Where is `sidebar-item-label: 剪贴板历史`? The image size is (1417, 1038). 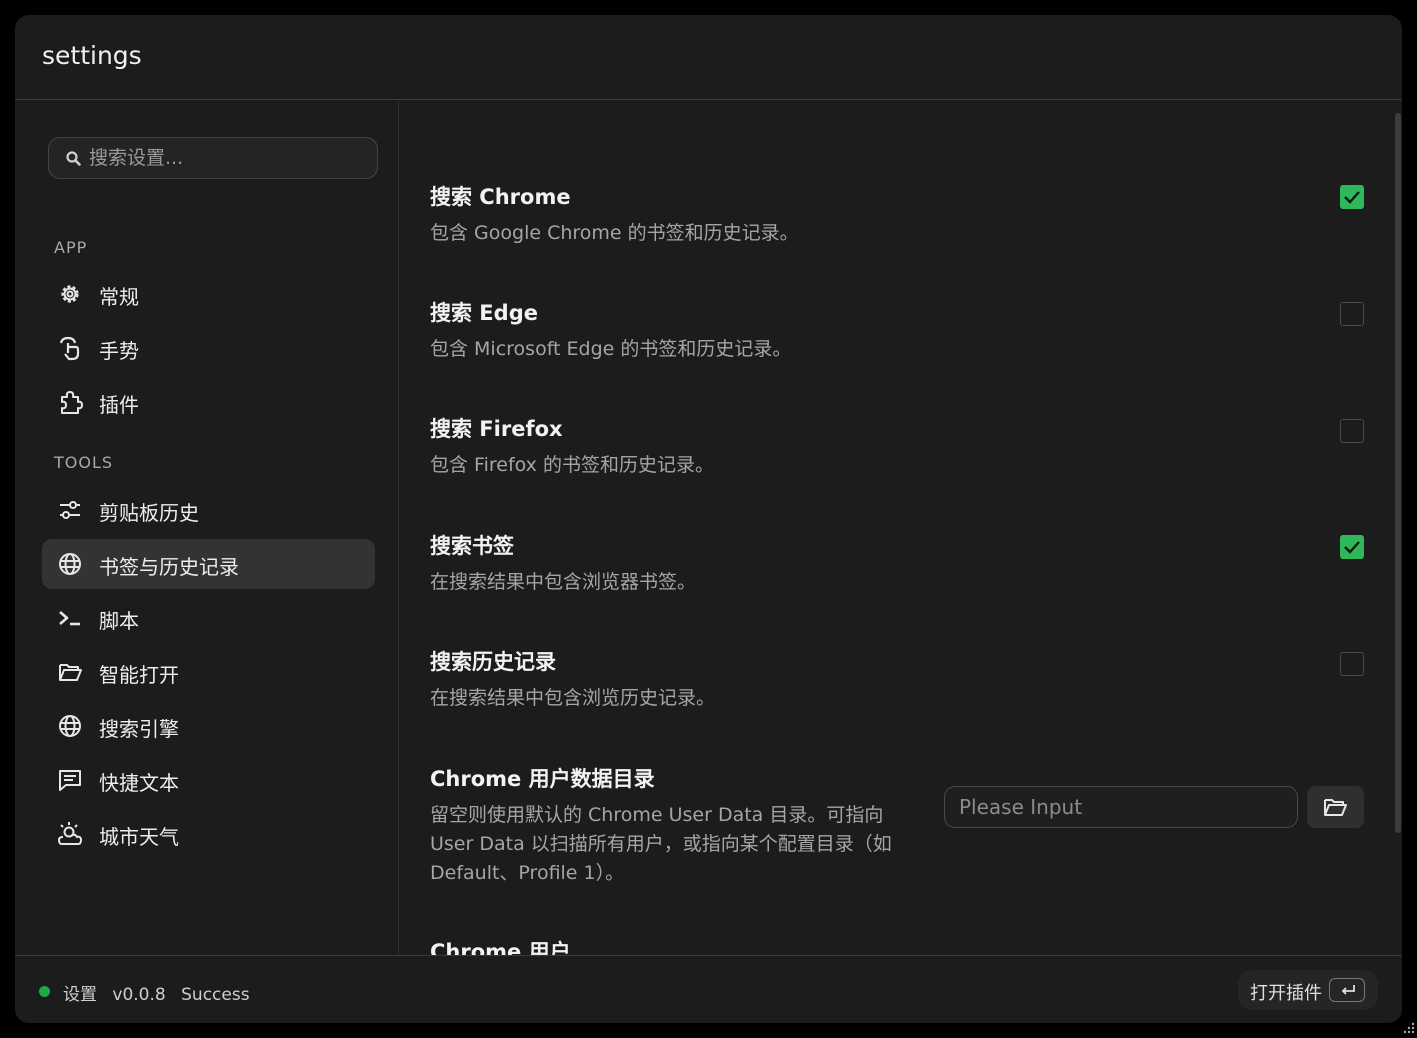
sidebar-item-label: 剪贴板历史 is located at coordinates (149, 513).